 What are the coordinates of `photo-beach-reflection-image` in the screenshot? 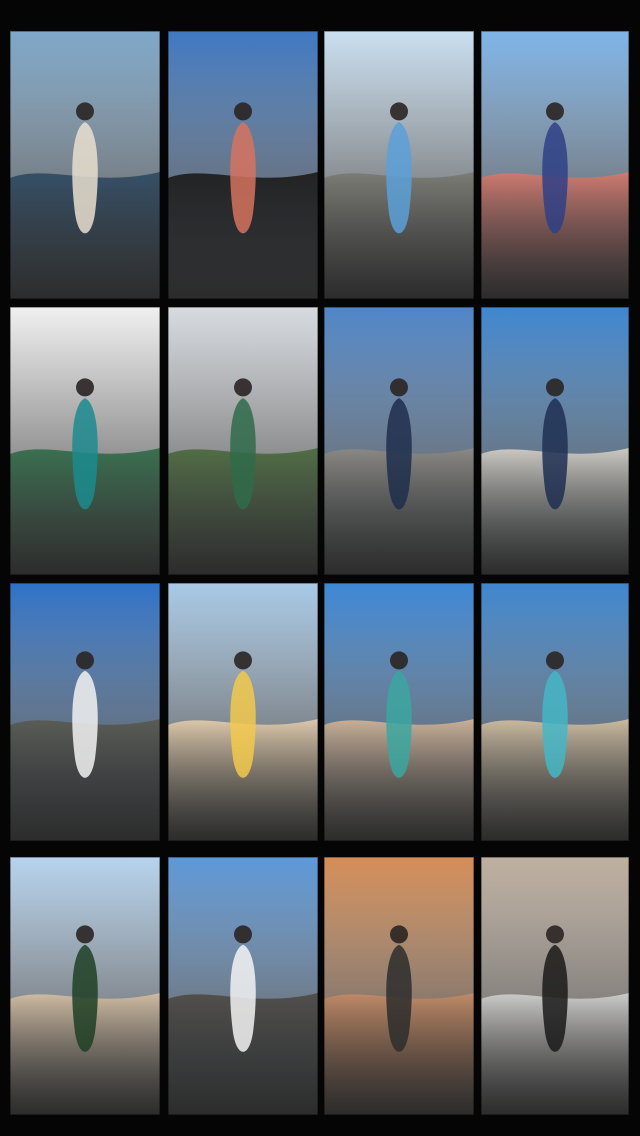 It's located at (85, 165).